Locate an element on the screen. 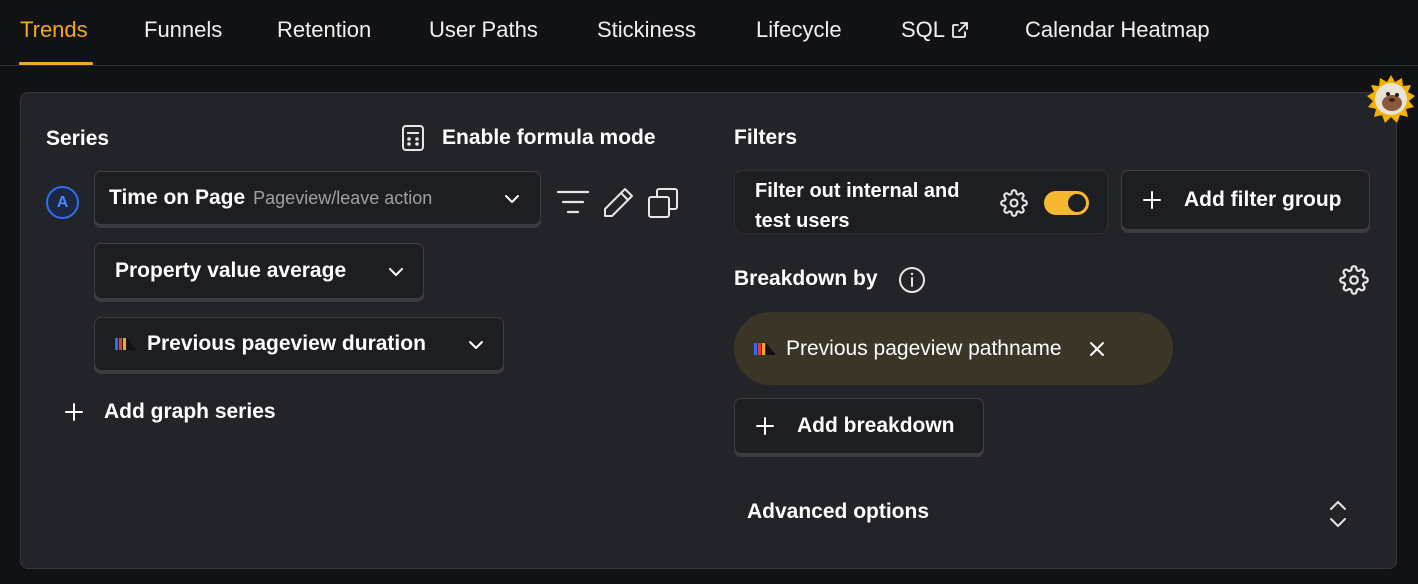 This screenshot has height=584, width=1418. avatar is located at coordinates (1391, 99).